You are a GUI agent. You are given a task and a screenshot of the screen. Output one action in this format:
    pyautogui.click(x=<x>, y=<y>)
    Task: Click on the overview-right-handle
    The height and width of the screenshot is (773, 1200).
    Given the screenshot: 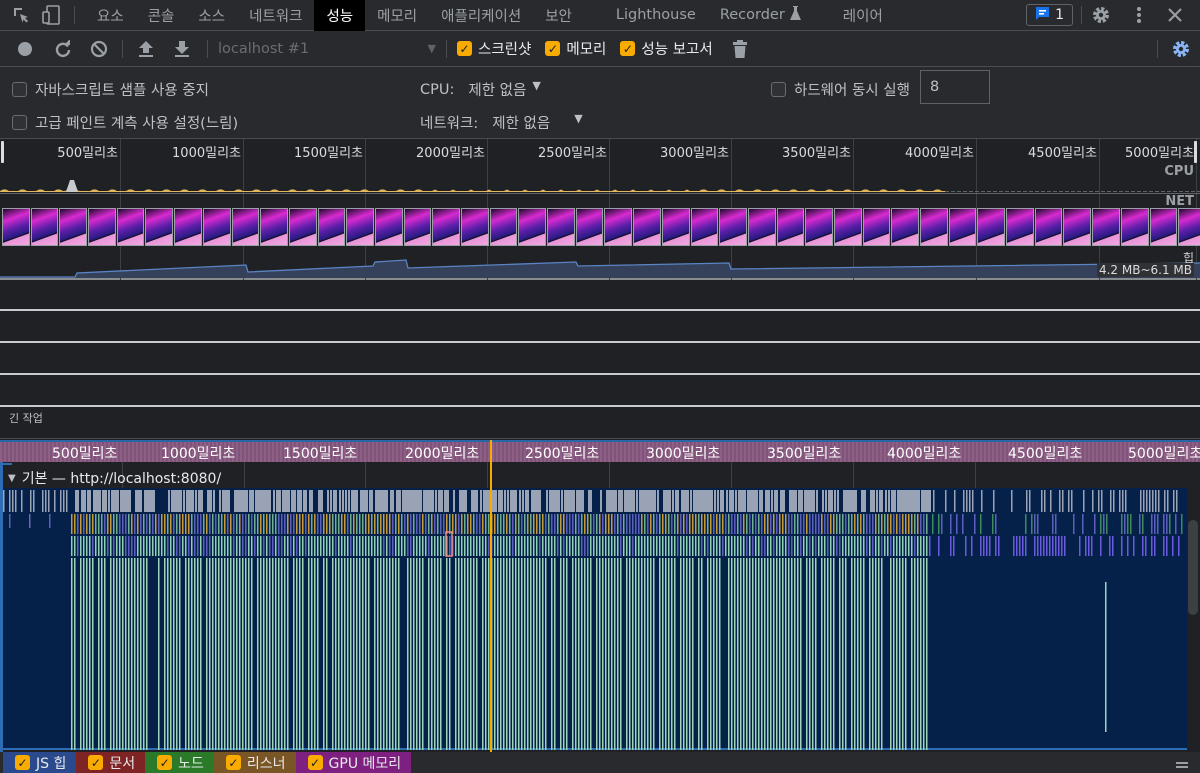 What is the action you would take?
    pyautogui.click(x=1195, y=152)
    